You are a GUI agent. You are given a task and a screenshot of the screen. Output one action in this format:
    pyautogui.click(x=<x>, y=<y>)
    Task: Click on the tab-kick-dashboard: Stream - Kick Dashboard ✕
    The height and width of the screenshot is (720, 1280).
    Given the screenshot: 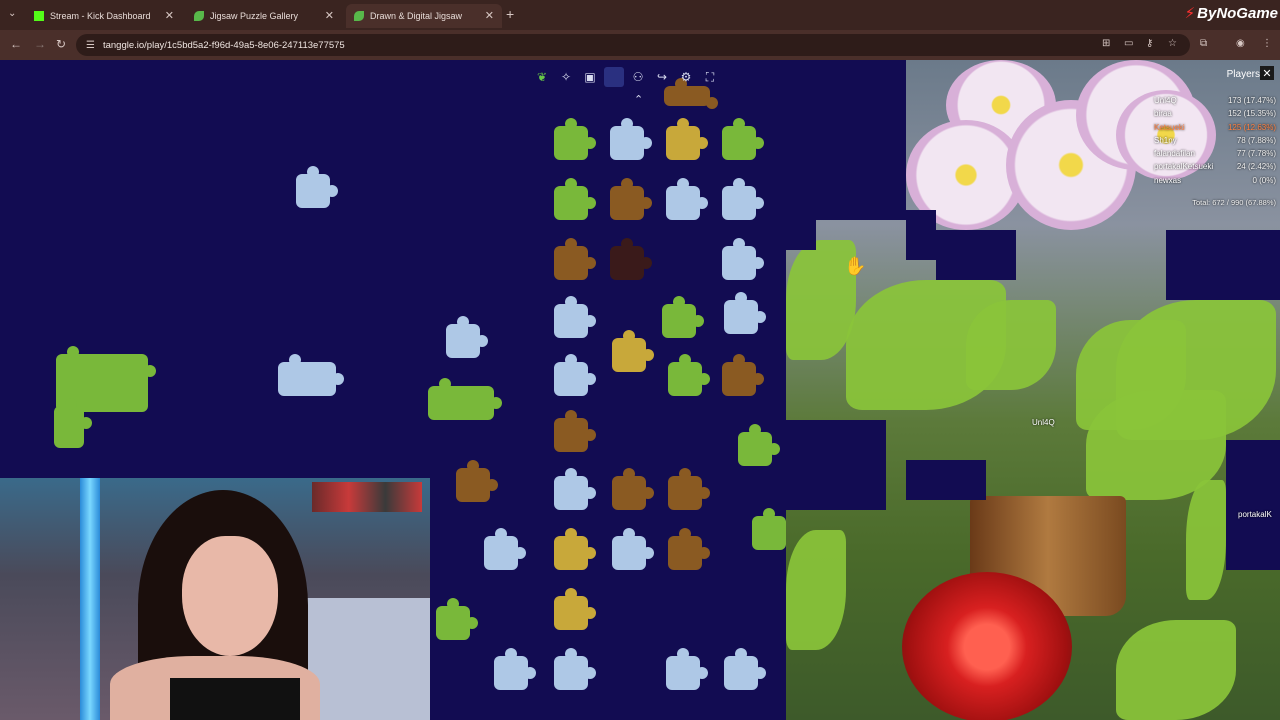 What is the action you would take?
    pyautogui.click(x=104, y=16)
    